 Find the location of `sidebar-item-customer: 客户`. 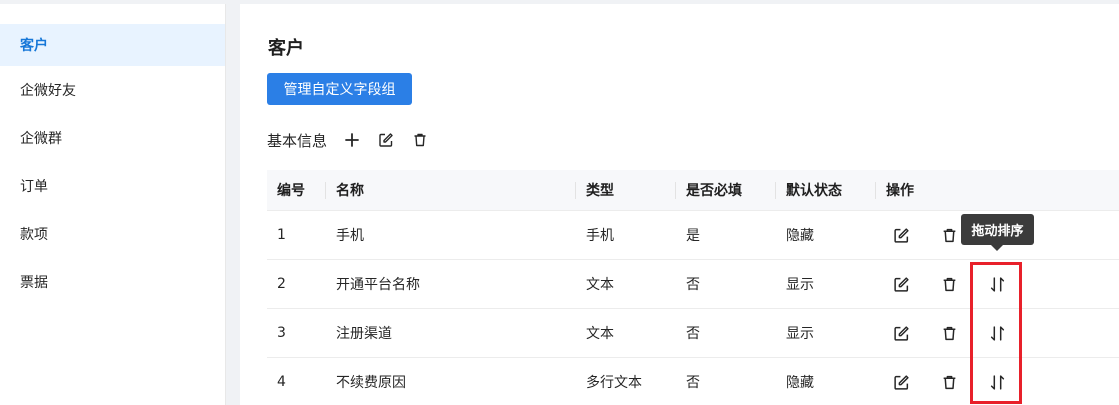

sidebar-item-customer: 客户 is located at coordinates (112, 45).